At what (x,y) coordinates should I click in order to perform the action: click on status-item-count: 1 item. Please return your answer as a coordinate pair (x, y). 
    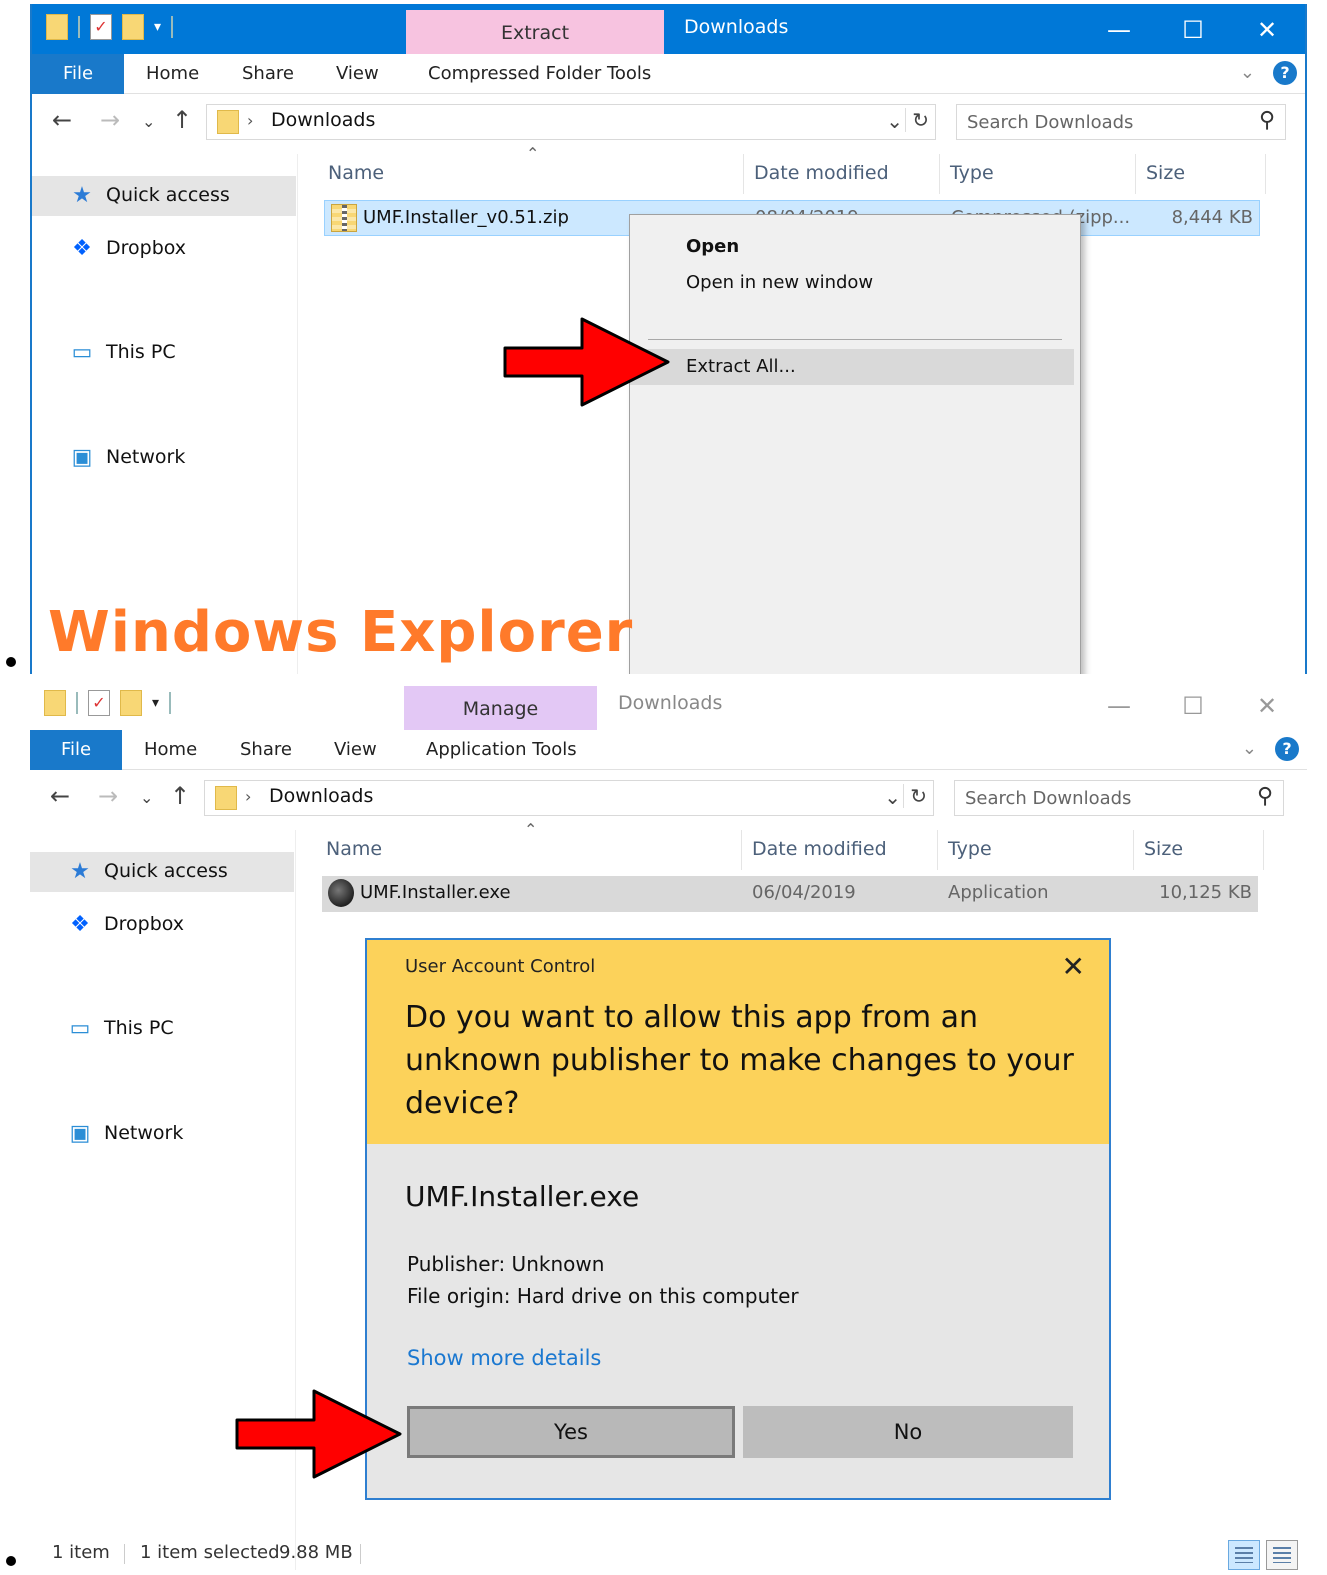
    Looking at the image, I should click on (81, 1552).